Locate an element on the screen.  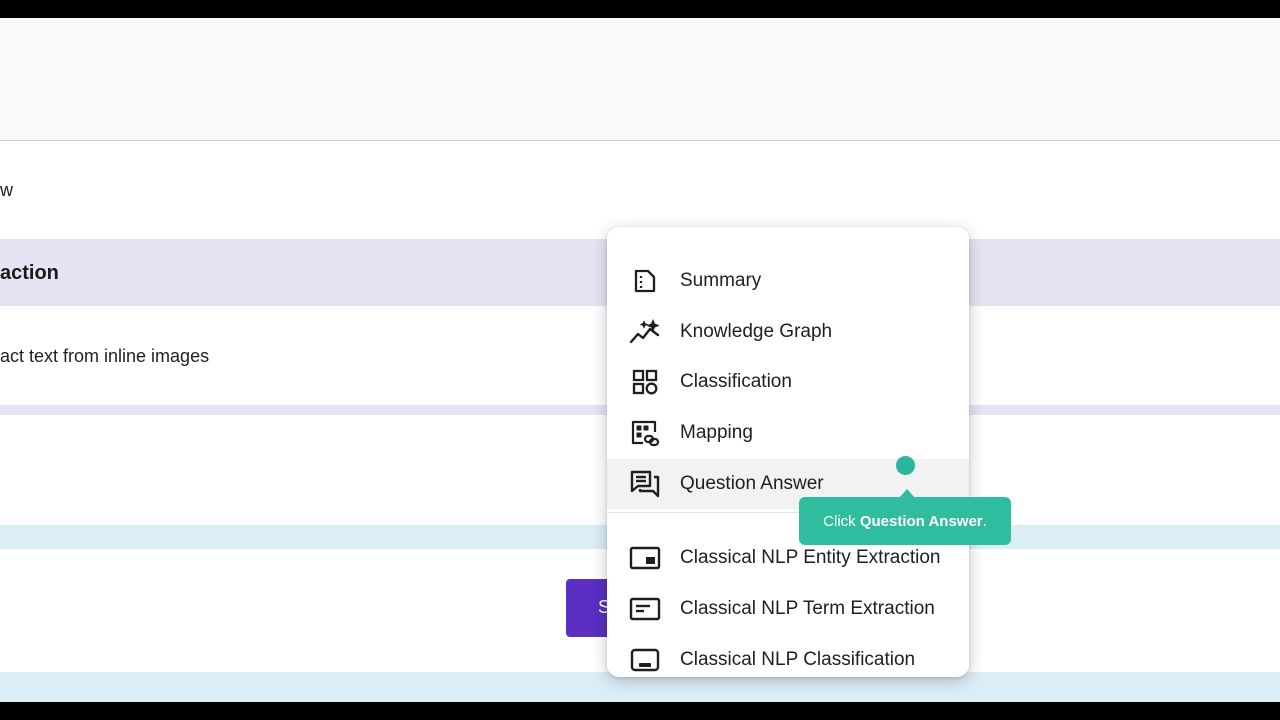
menu-item-label: Mapping is located at coordinates (716, 432).